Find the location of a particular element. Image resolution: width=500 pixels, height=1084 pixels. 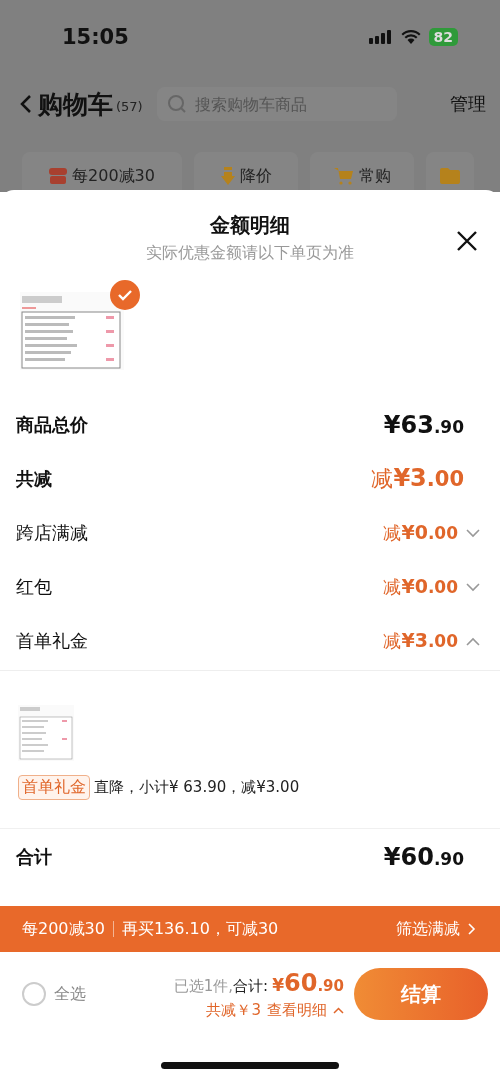

filter-chip: 常购 is located at coordinates (362, 172).